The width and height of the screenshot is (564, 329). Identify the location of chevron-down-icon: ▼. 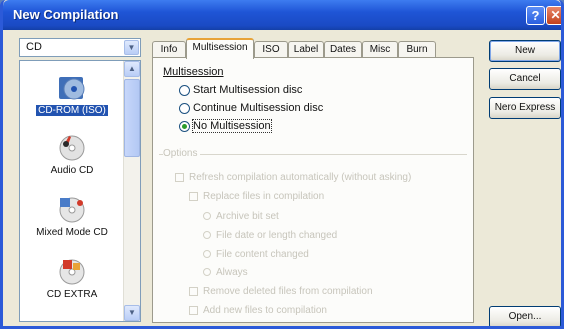
(131, 47).